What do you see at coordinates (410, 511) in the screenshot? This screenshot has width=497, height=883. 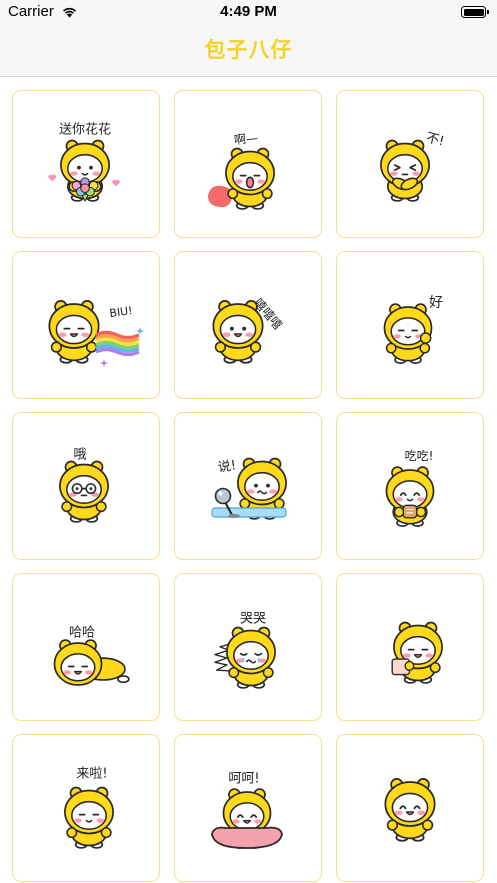 I see `snack` at bounding box center [410, 511].